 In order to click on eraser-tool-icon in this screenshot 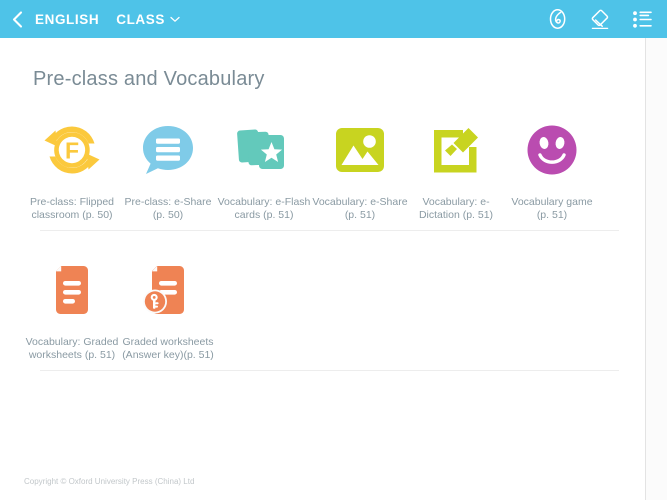, I will do `click(599, 19)`.